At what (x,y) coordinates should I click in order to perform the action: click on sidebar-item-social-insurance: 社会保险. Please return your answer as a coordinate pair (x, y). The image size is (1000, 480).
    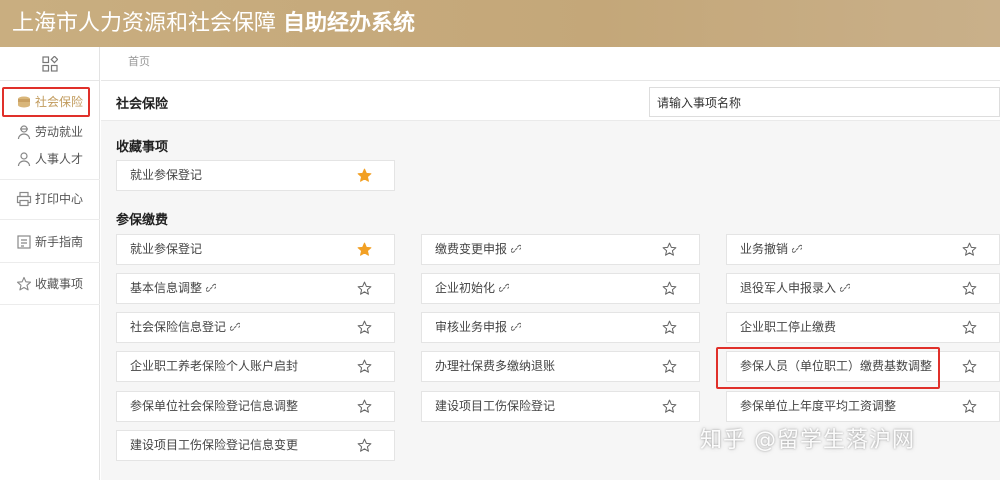
    Looking at the image, I should click on (46, 102).